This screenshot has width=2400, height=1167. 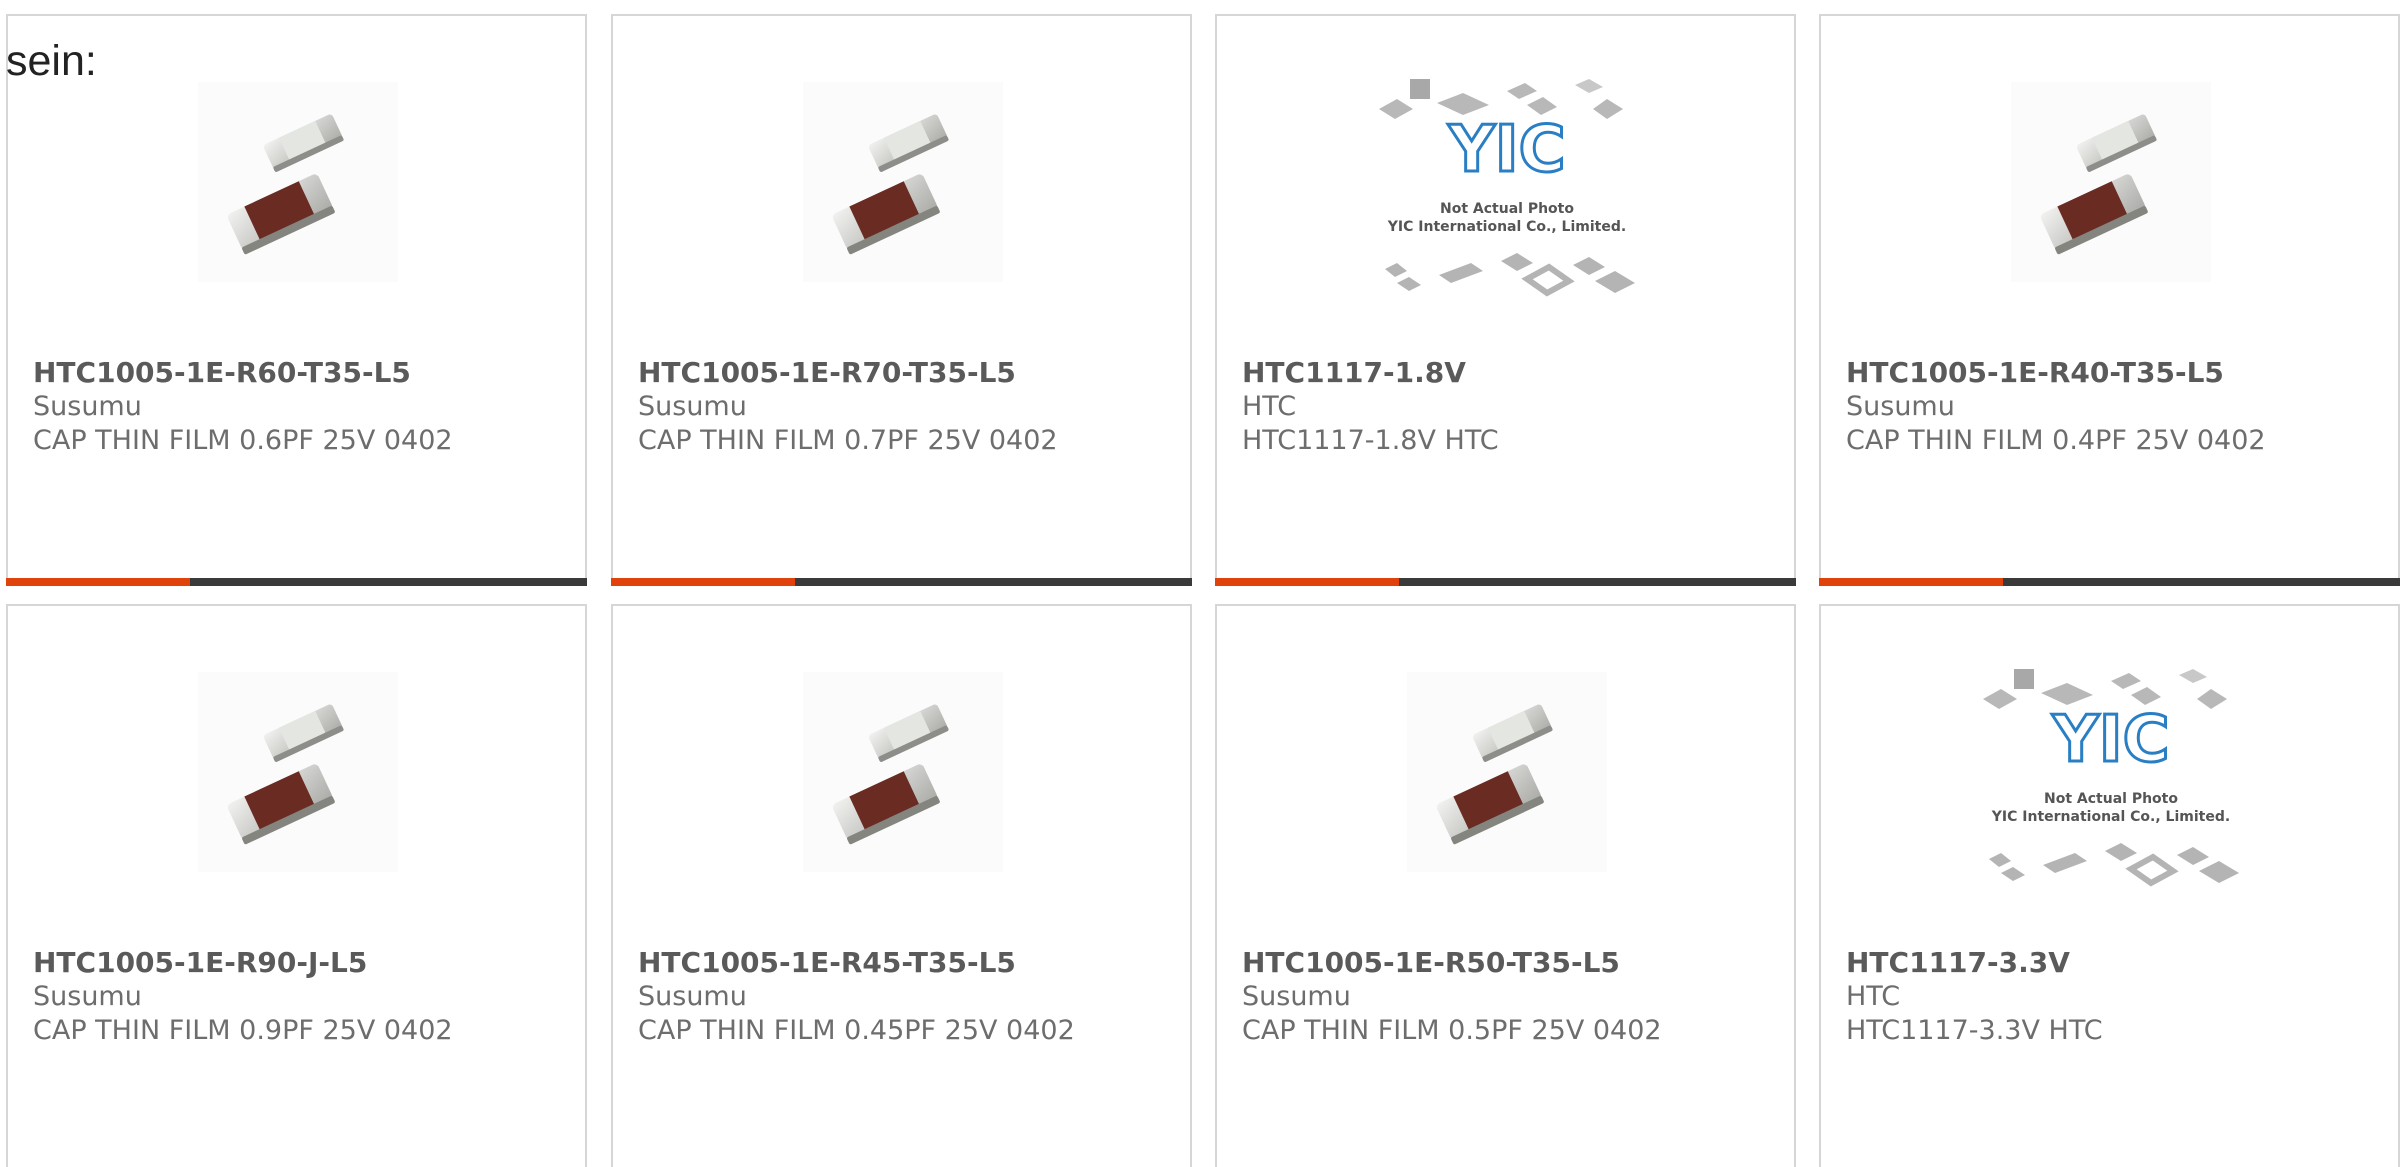 I want to click on product-description: CAP THIN FILM 0.6PF 25V 0402, so click(x=243, y=440).